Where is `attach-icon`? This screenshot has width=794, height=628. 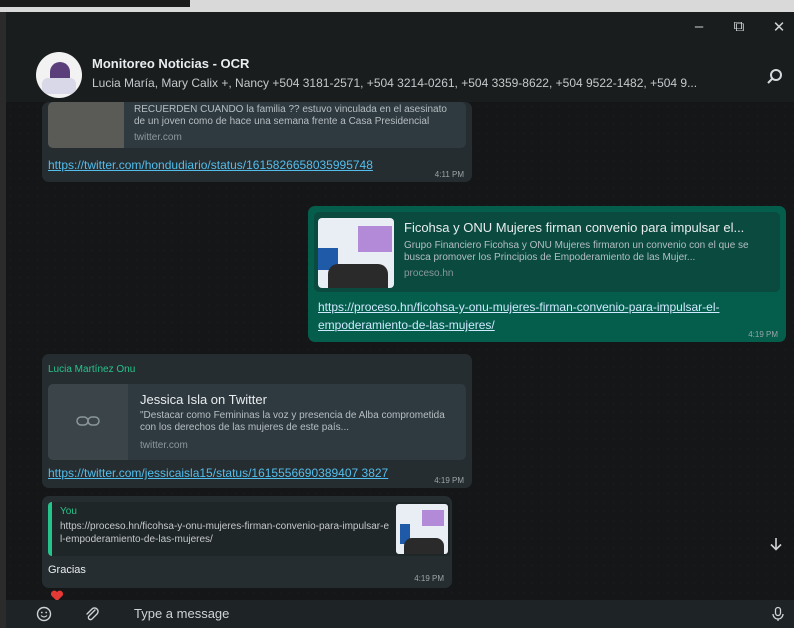
attach-icon is located at coordinates (92, 614).